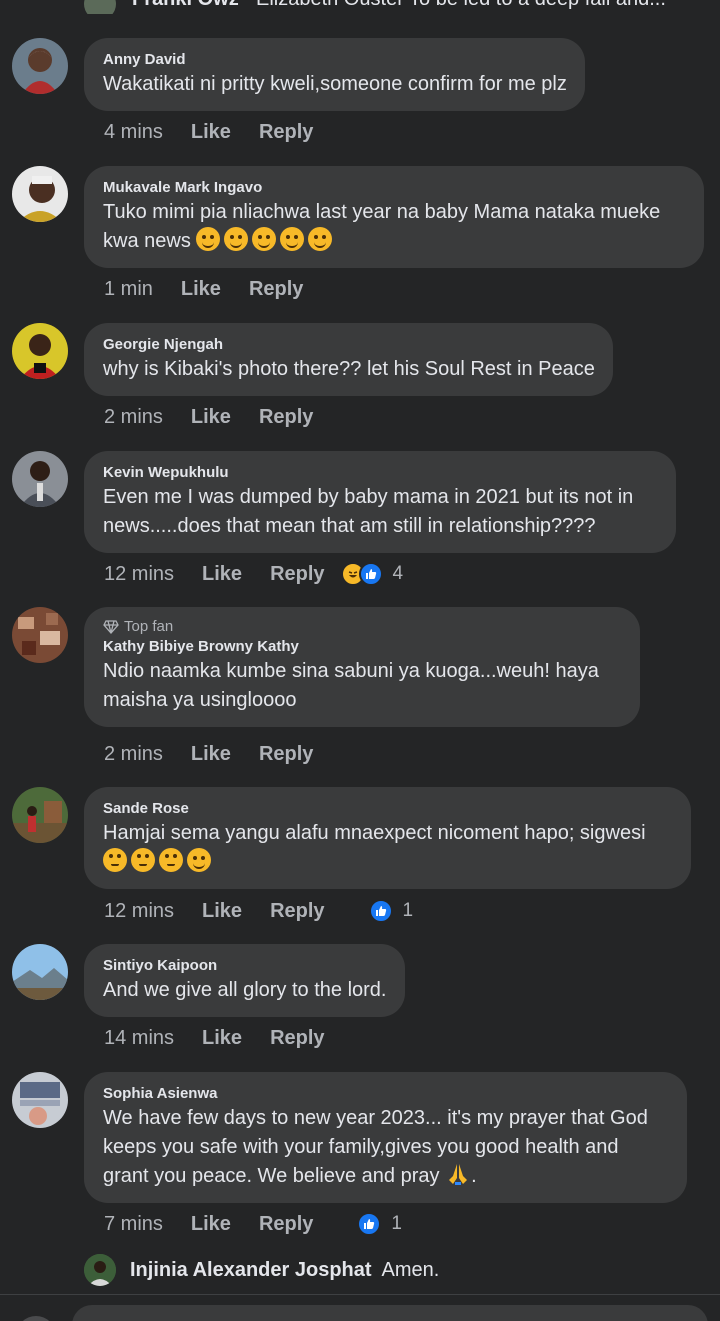 The height and width of the screenshot is (1321, 720). Describe the element at coordinates (133, 132) in the screenshot. I see `comment-time: 4 mins` at that location.